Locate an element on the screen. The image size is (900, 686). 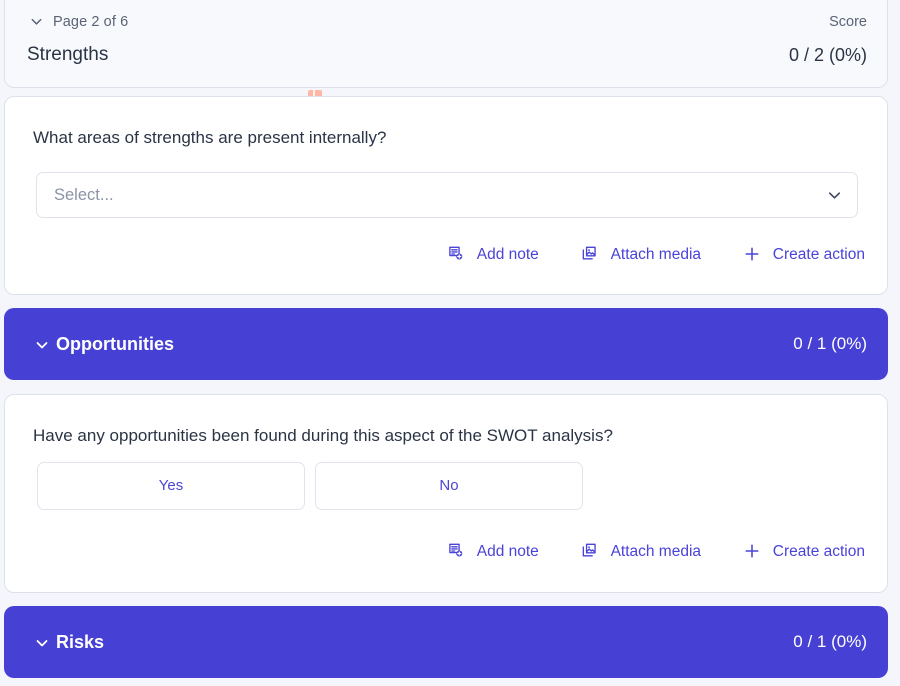
page-indicator-label: Page 2 of 6 is located at coordinates (91, 22).